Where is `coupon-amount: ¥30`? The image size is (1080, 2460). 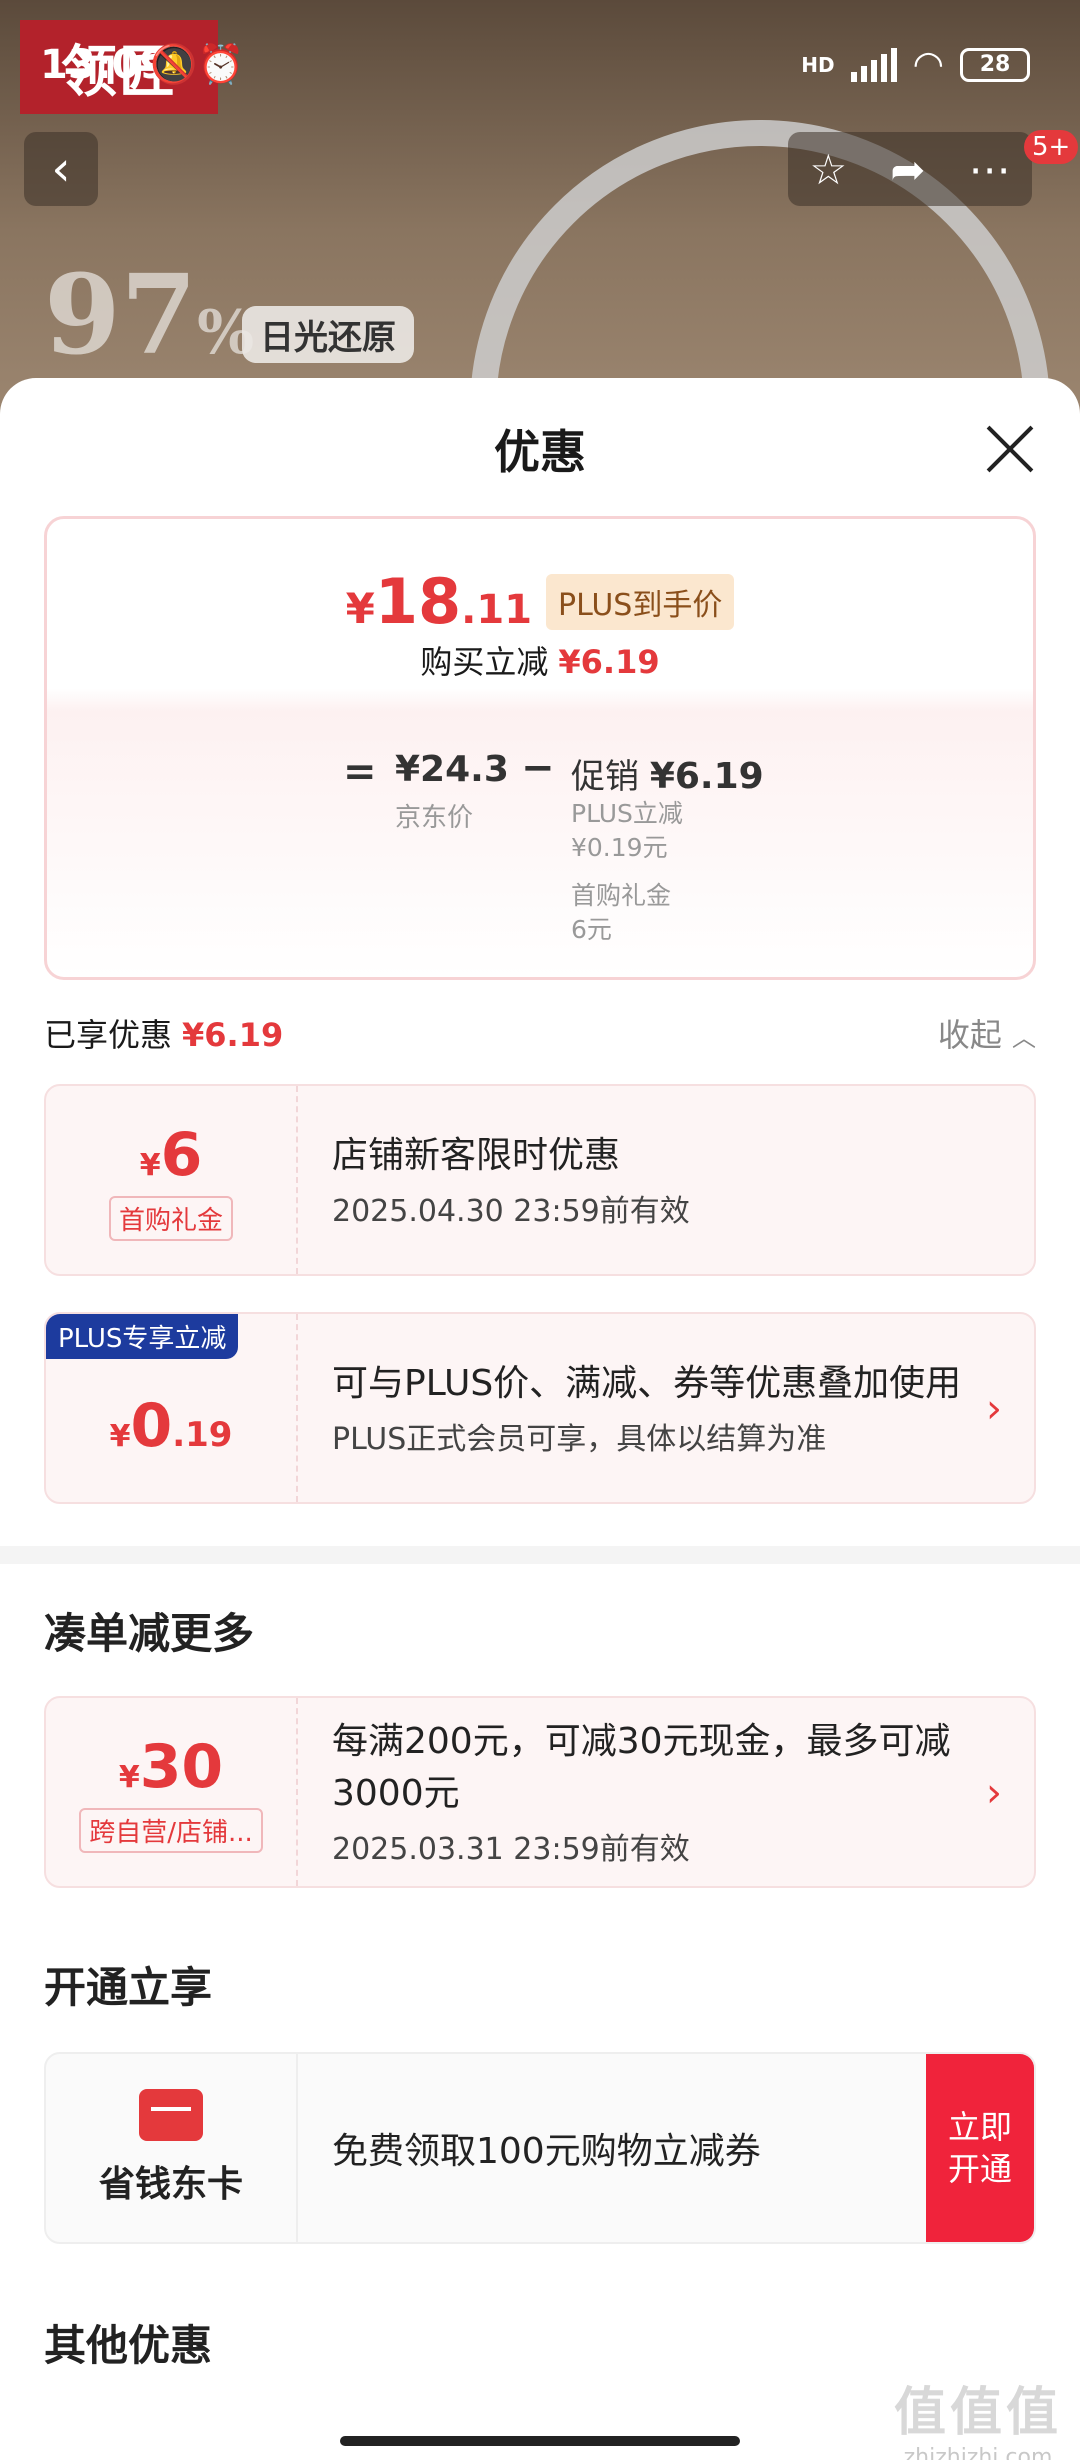
coupon-amount: ¥30 is located at coordinates (171, 1766).